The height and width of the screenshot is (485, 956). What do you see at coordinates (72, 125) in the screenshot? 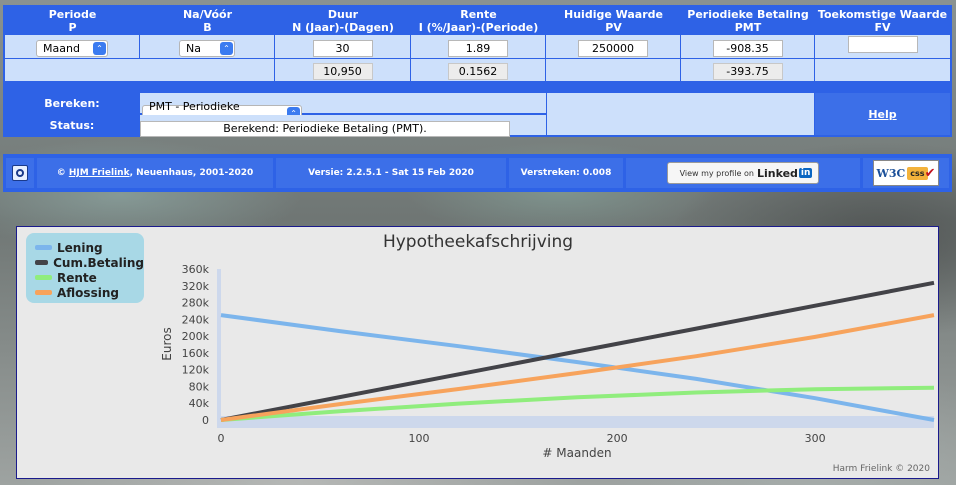
I see `status-label: Status:` at bounding box center [72, 125].